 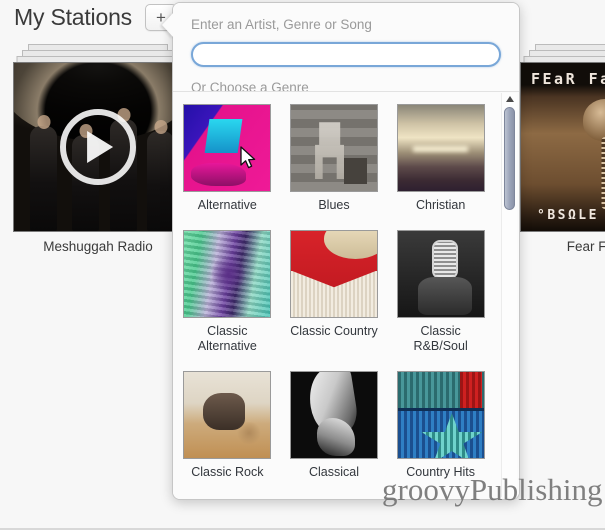 I want to click on watermark: groovyPublishing, so click(x=492, y=489).